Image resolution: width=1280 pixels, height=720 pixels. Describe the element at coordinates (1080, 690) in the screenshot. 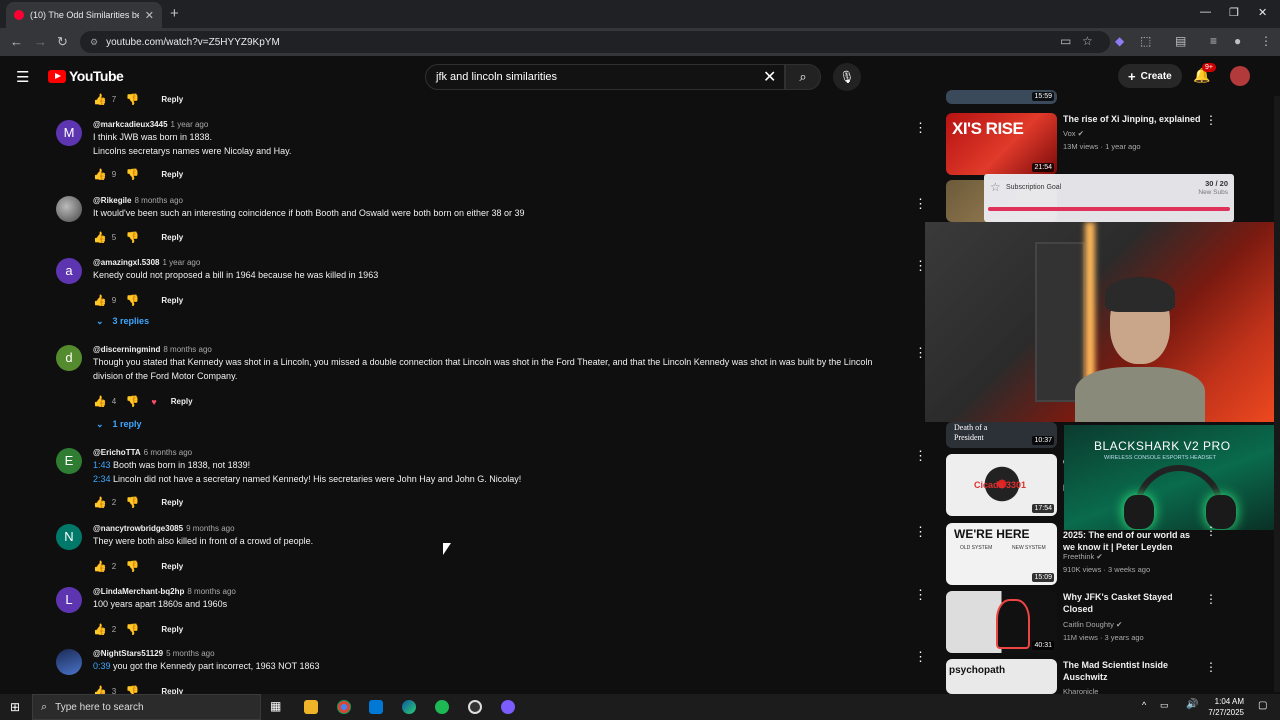

I see `video-channel: Kharonicle` at that location.